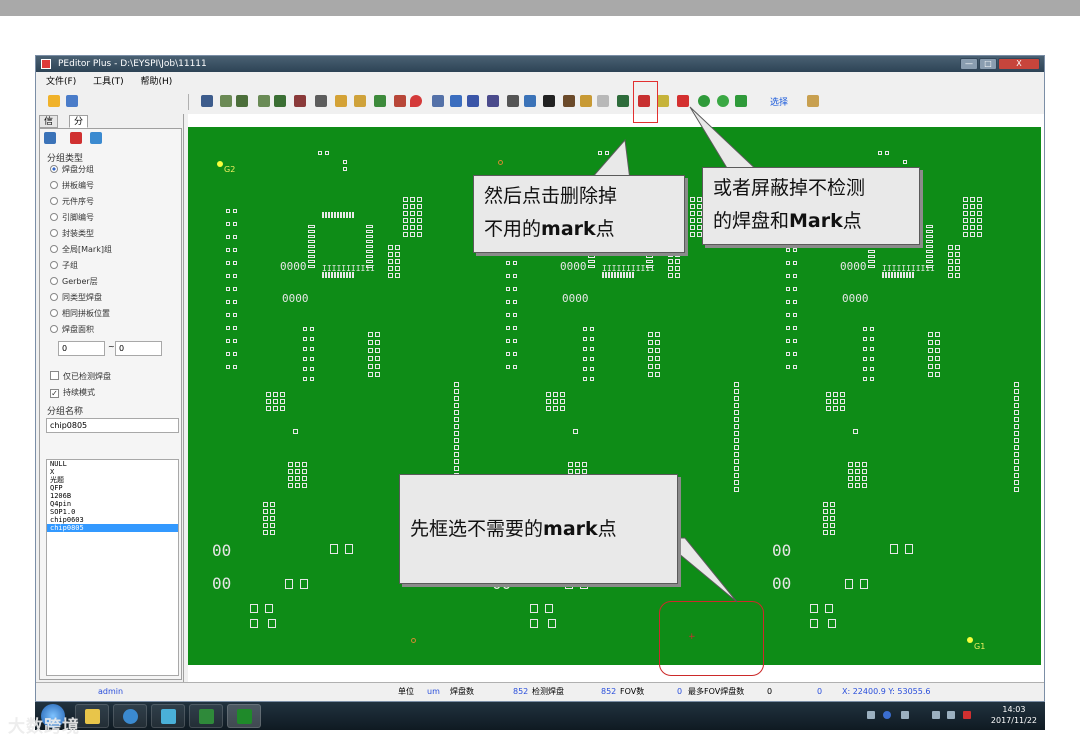 Image resolution: width=1080 pixels, height=745 pixels. Describe the element at coordinates (787, 221) in the screenshot. I see `callout-line: 的焊盘和Mark点` at that location.